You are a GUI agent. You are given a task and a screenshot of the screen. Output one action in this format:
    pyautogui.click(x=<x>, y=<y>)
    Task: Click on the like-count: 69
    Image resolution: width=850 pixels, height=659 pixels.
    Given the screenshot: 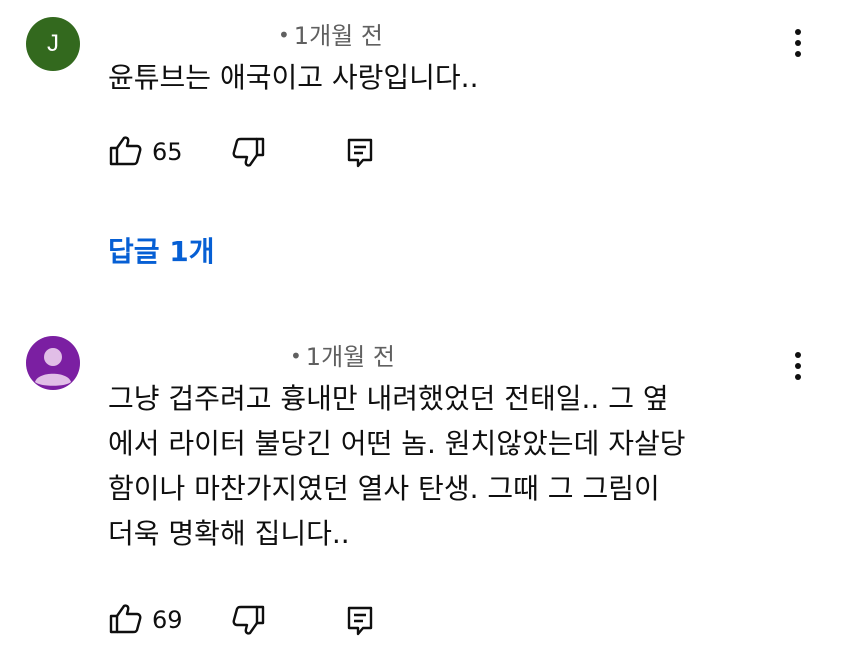 What is the action you would take?
    pyautogui.click(x=167, y=620)
    